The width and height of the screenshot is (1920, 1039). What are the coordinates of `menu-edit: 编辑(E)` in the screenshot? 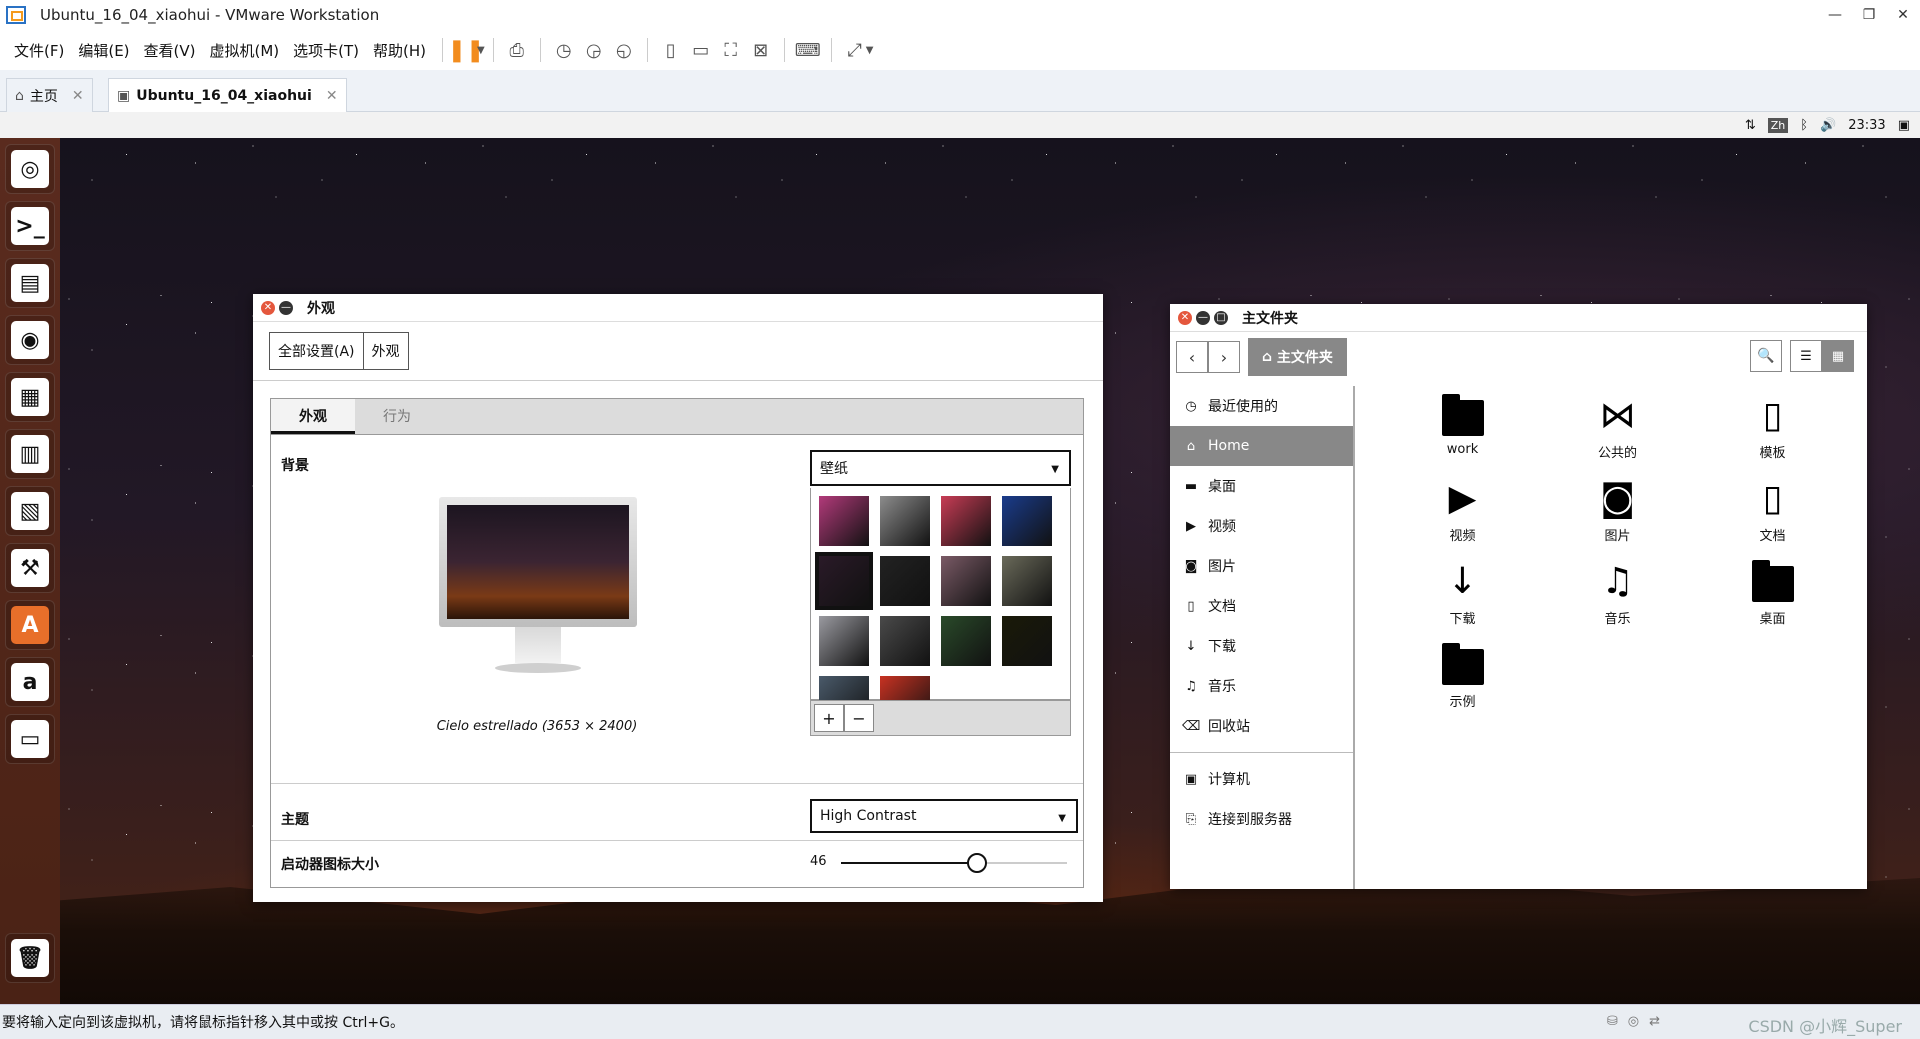 It's located at (103, 50).